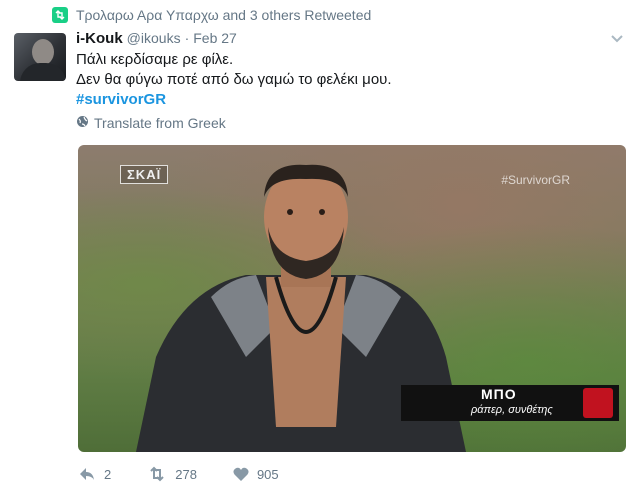 The height and width of the screenshot is (502, 640). I want to click on tweet-actions: 2 278 905, so click(196, 474).